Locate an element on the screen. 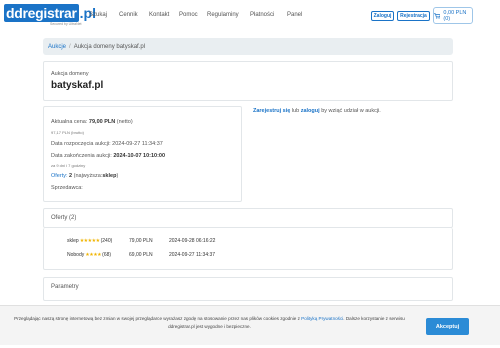 Image resolution: width=500 pixels, height=348 pixels. nav-pomoc: Pomoc is located at coordinates (193, 15).